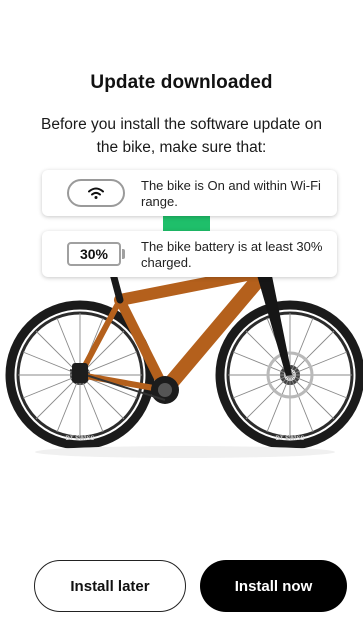 The height and width of the screenshot is (633, 363). What do you see at coordinates (181, 82) in the screenshot?
I see `dialog-title: Update downloaded` at bounding box center [181, 82].